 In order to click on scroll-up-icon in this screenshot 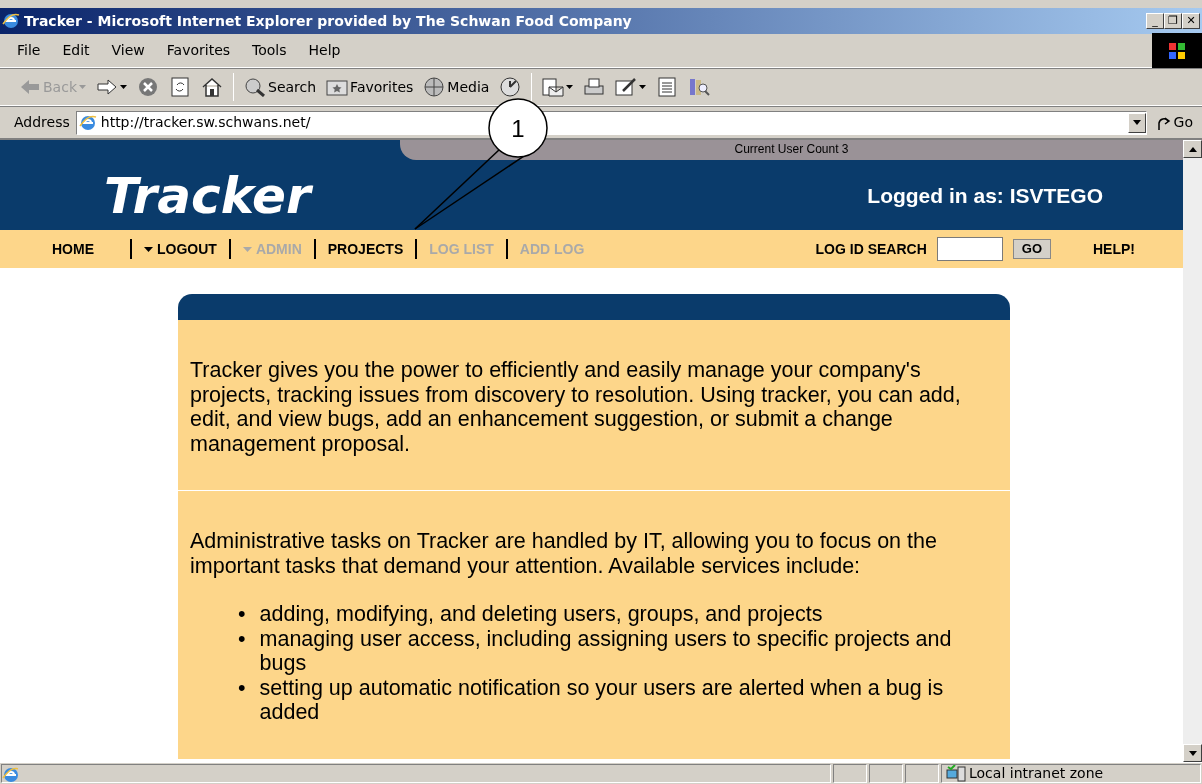, I will do `click(1192, 149)`.